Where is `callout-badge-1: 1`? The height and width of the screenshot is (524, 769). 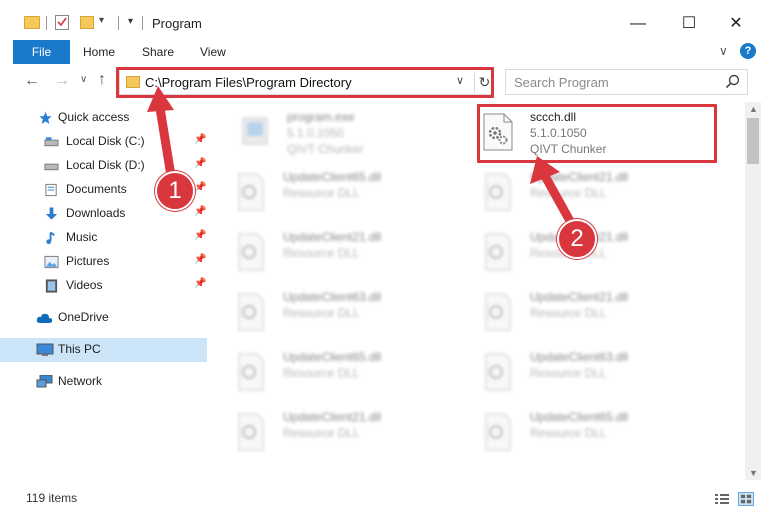 callout-badge-1: 1 is located at coordinates (175, 191).